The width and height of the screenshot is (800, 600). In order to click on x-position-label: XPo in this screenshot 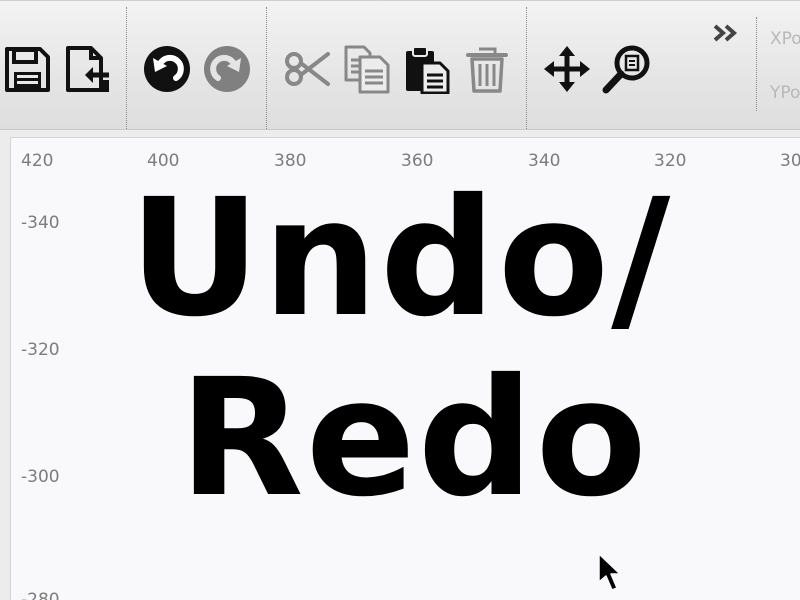, I will do `click(785, 39)`.